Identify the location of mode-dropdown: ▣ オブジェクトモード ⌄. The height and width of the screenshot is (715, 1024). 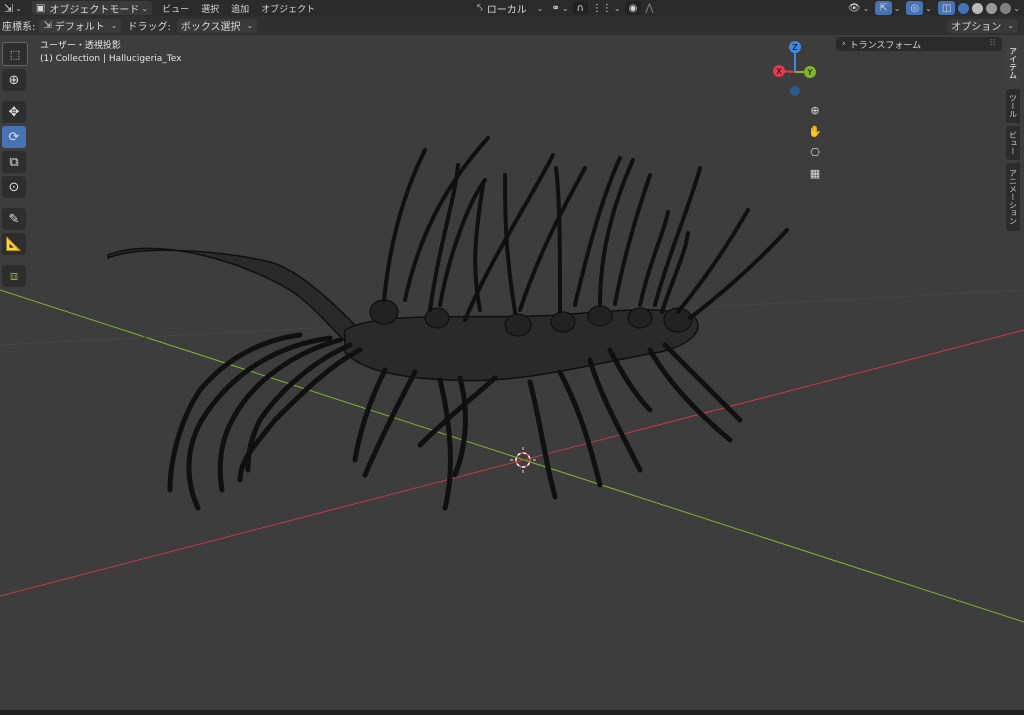
(92, 8).